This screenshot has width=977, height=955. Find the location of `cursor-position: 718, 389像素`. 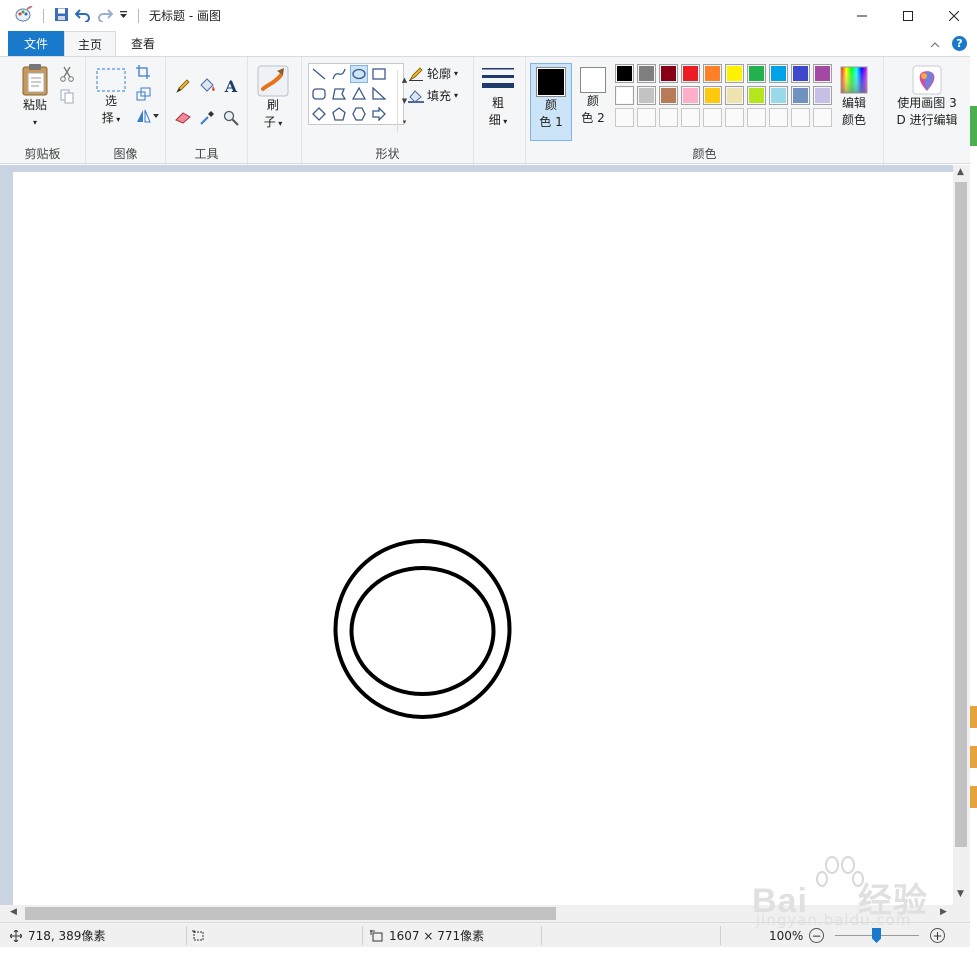

cursor-position: 718, 389像素 is located at coordinates (57, 935).